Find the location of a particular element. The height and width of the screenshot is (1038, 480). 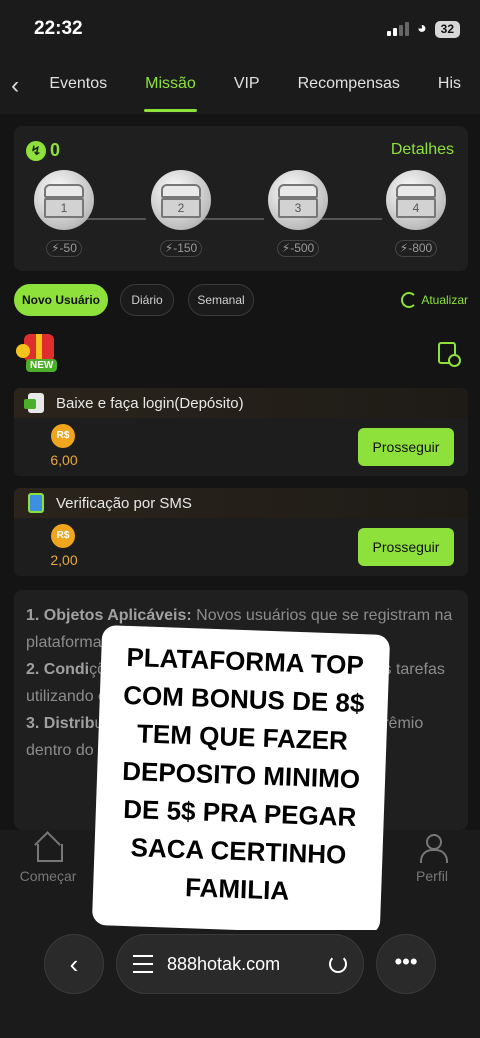

task-title: Verificação por SMS is located at coordinates (124, 503).